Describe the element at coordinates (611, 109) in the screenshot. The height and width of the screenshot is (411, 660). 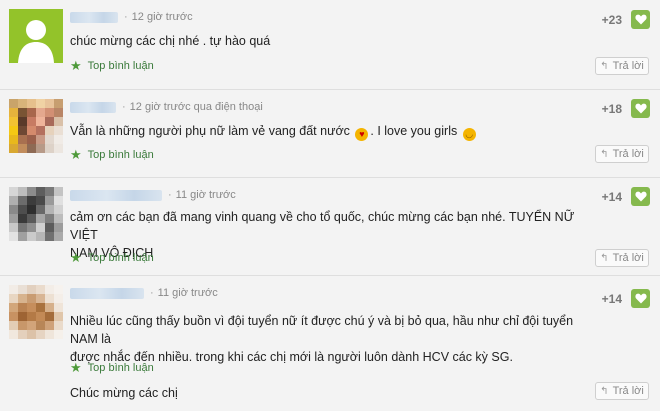
I see `like-count: +18` at that location.